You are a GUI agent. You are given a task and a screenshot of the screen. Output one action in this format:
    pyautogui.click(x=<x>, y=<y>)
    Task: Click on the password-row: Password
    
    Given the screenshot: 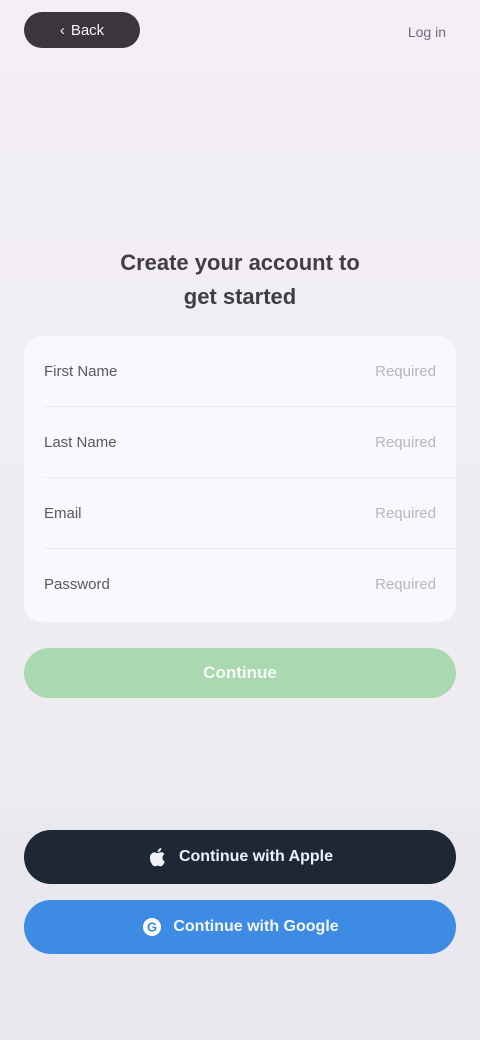 What is the action you would take?
    pyautogui.click(x=240, y=584)
    